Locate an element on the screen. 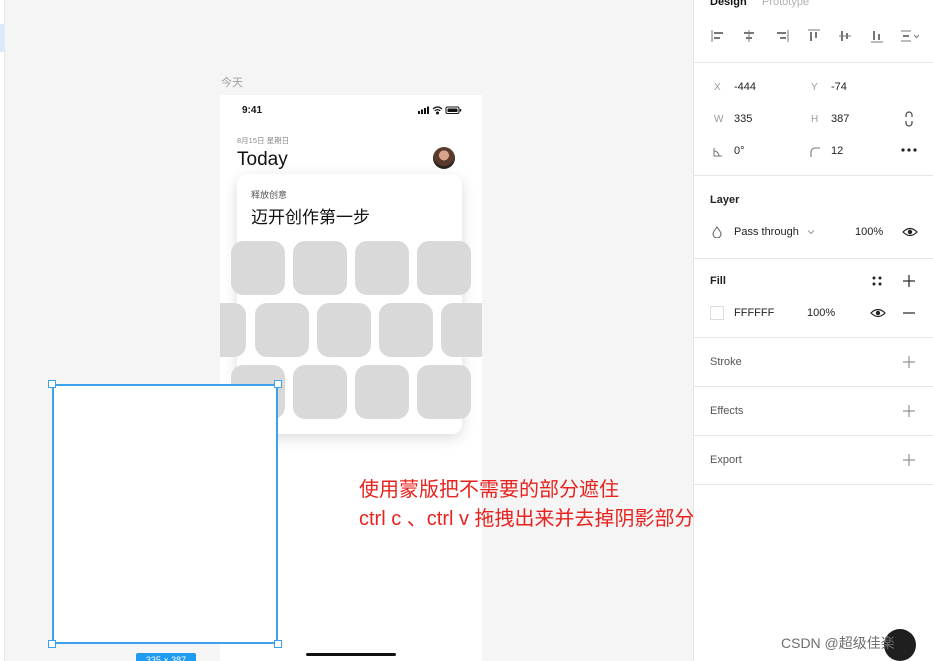 This screenshot has width=933, height=661. selected-rectangle is located at coordinates (165, 514).